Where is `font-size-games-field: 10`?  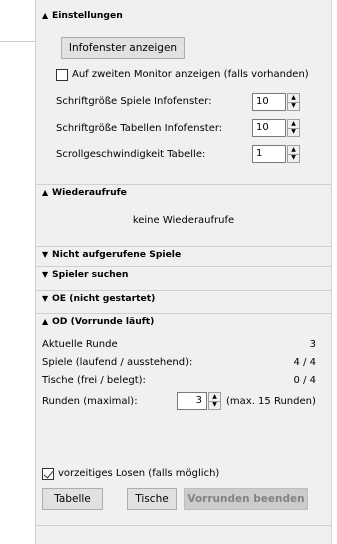
font-size-games-field: 10 is located at coordinates (269, 102).